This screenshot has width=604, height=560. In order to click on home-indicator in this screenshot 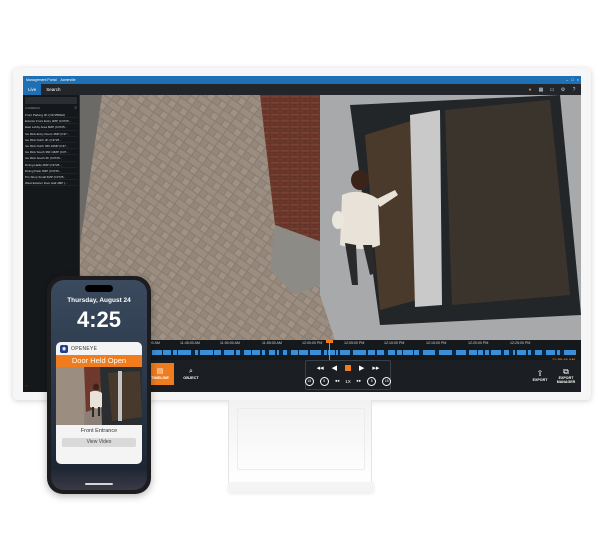, I will do `click(99, 484)`.